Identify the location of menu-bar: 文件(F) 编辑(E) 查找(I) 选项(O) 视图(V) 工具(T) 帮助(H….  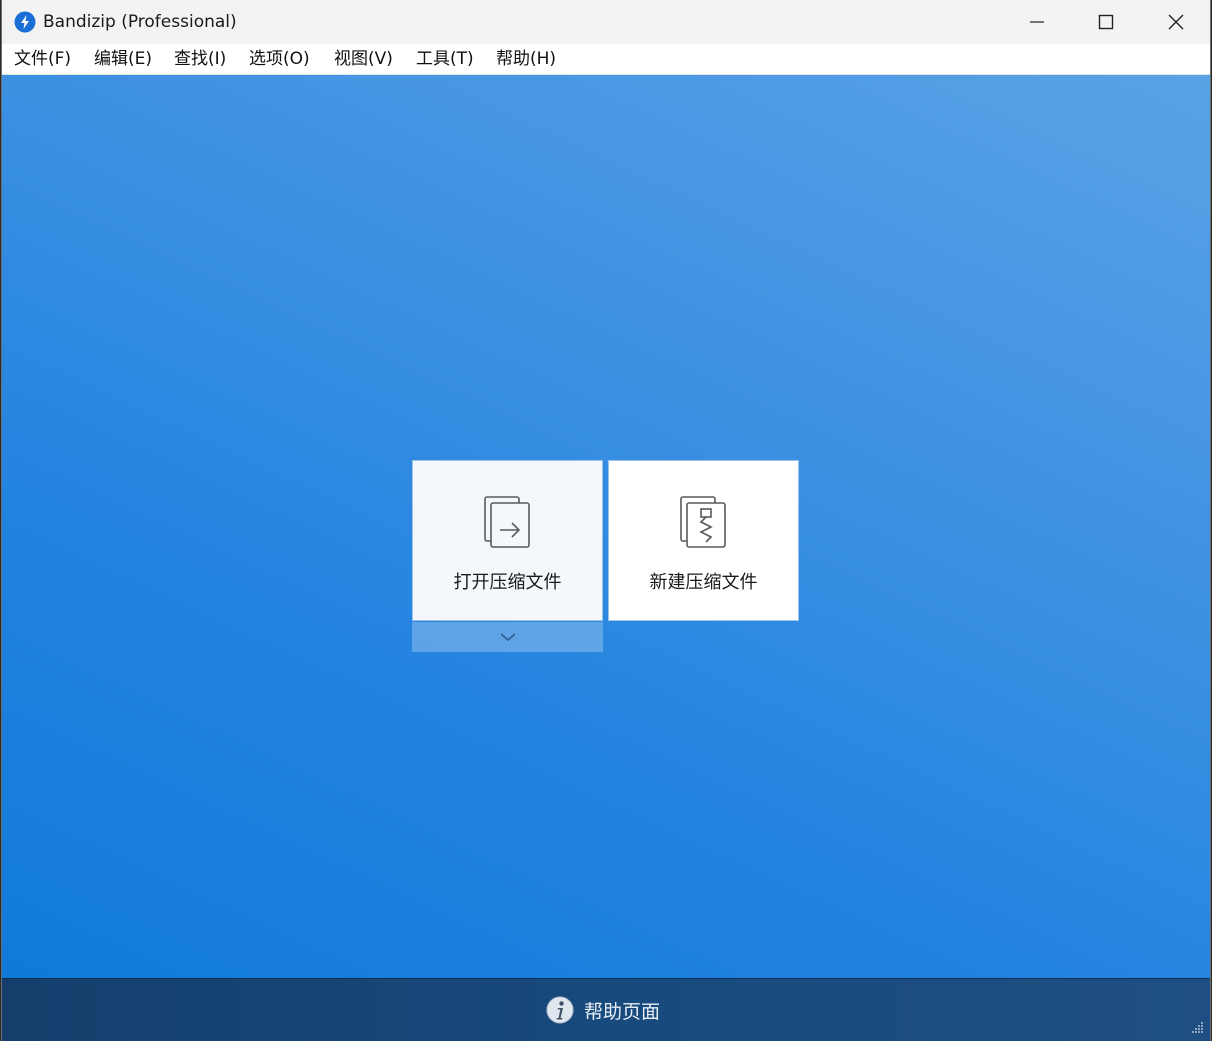
(606, 59).